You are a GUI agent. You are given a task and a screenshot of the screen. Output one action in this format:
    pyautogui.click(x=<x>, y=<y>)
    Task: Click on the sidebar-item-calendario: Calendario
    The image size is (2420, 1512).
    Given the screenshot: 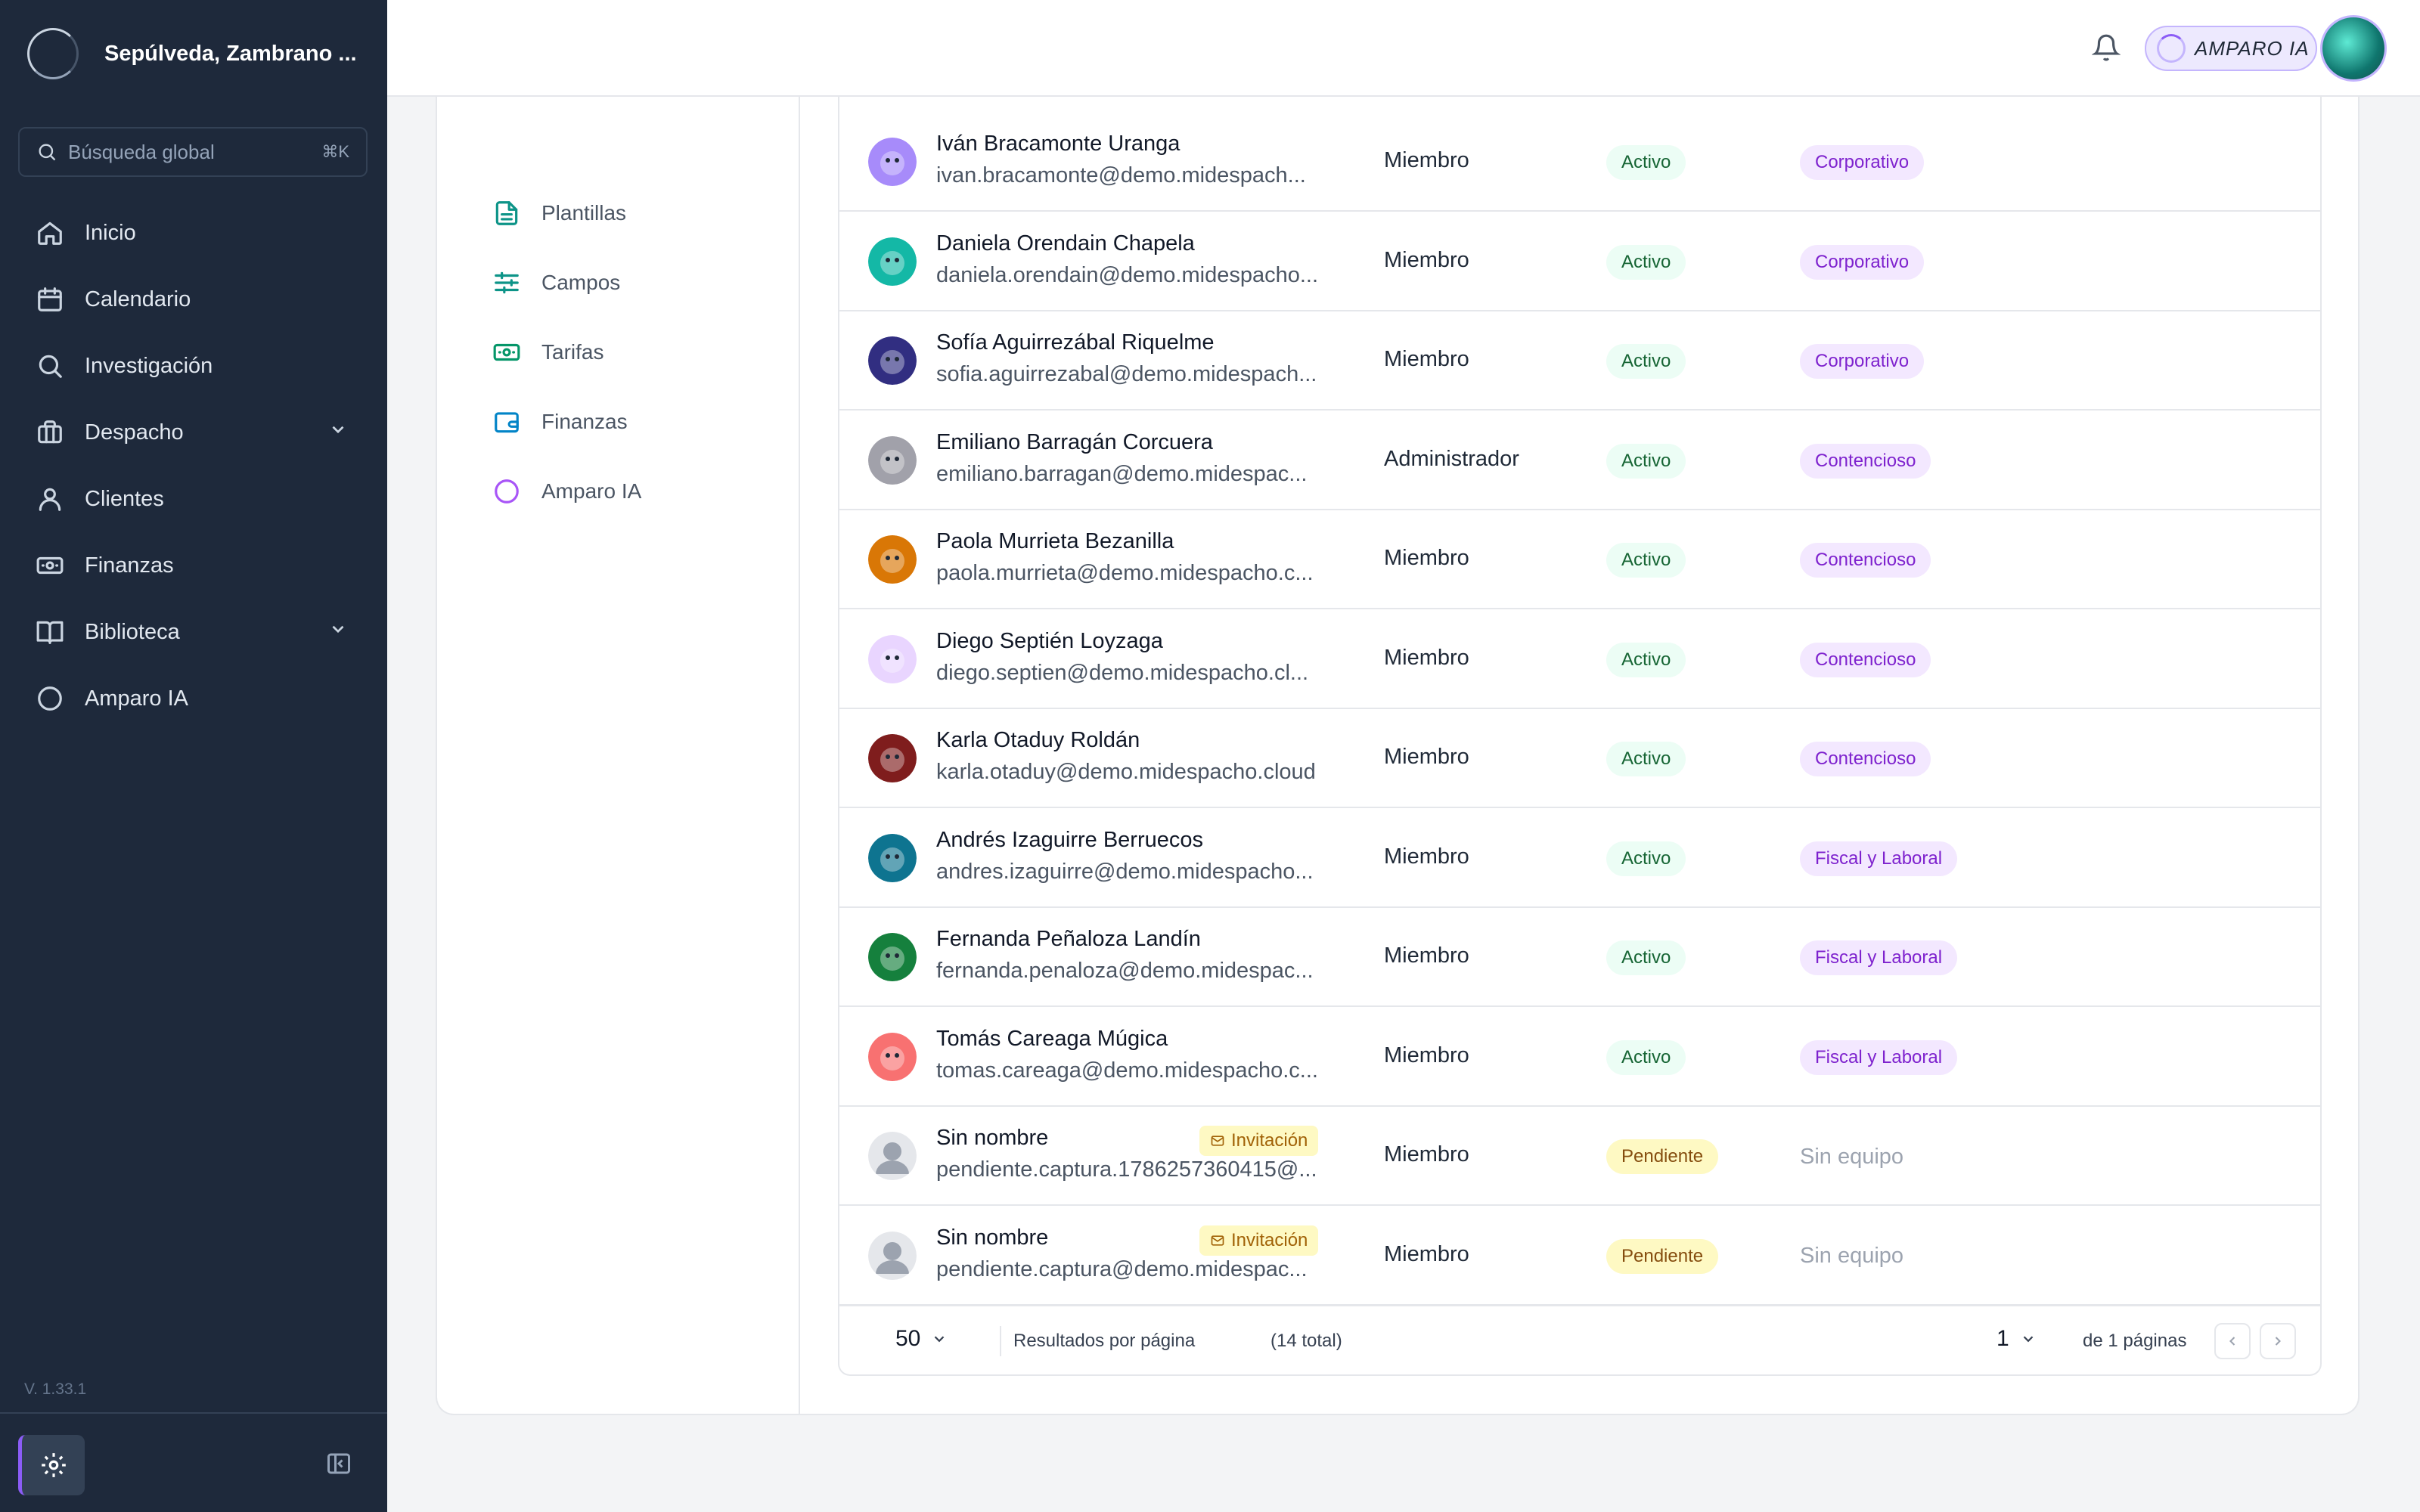 What is the action you would take?
    pyautogui.click(x=193, y=299)
    